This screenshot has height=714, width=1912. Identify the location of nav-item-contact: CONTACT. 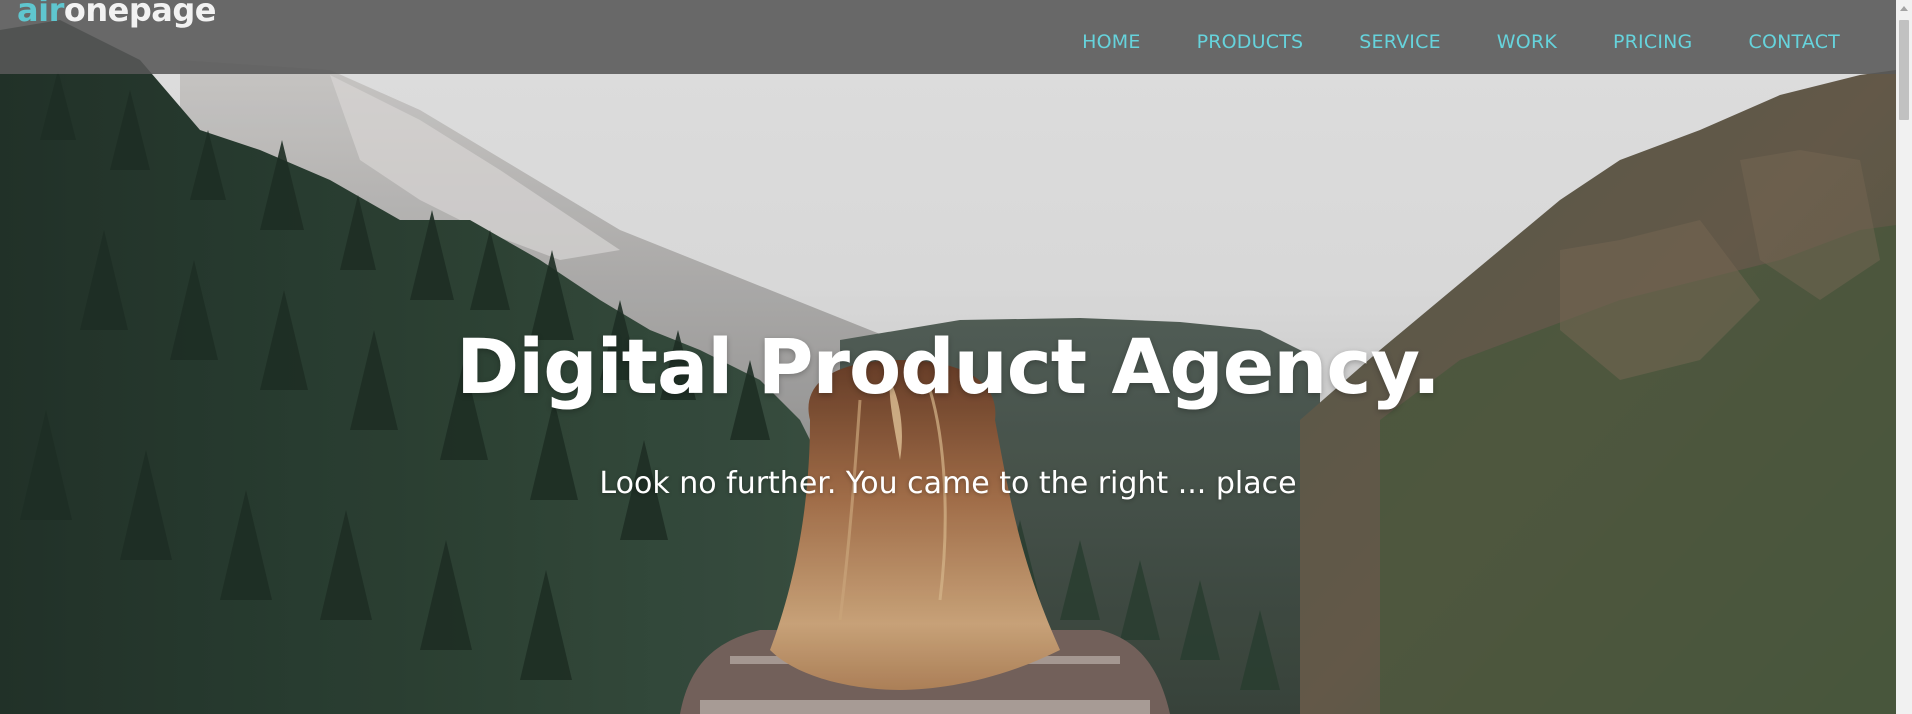
(1794, 42).